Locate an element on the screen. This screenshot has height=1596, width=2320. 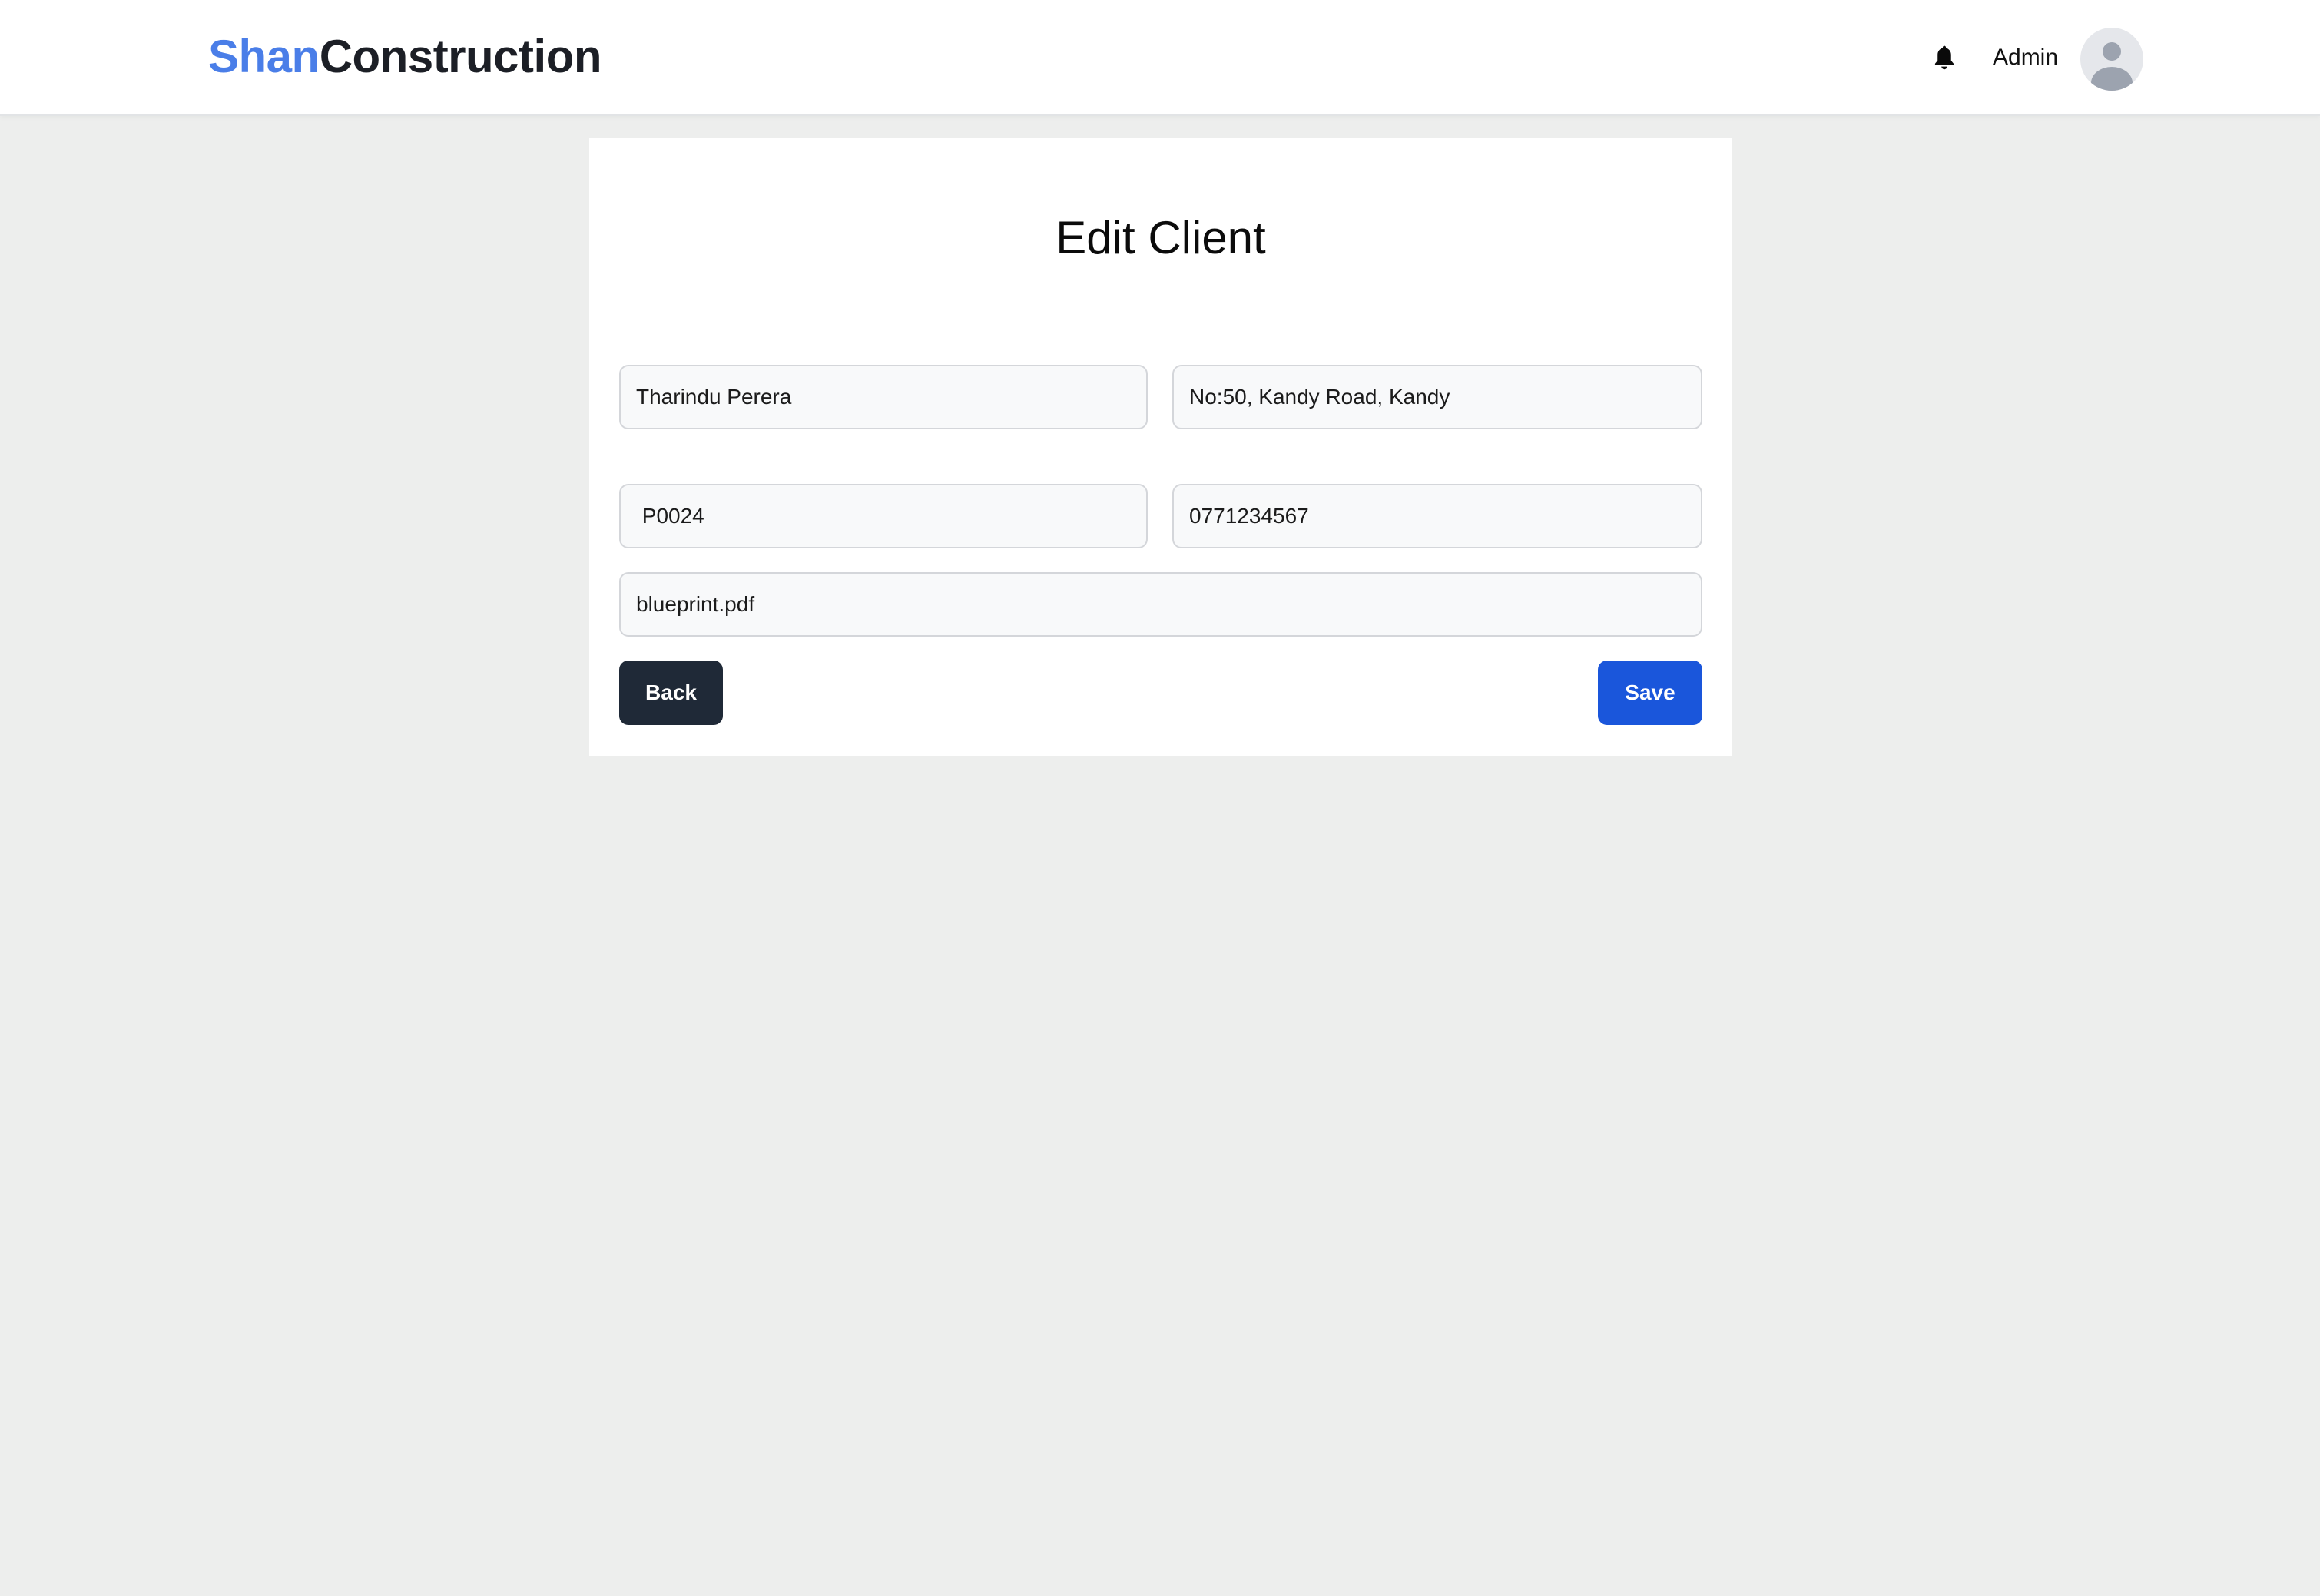
user-name: Admin is located at coordinates (2025, 57).